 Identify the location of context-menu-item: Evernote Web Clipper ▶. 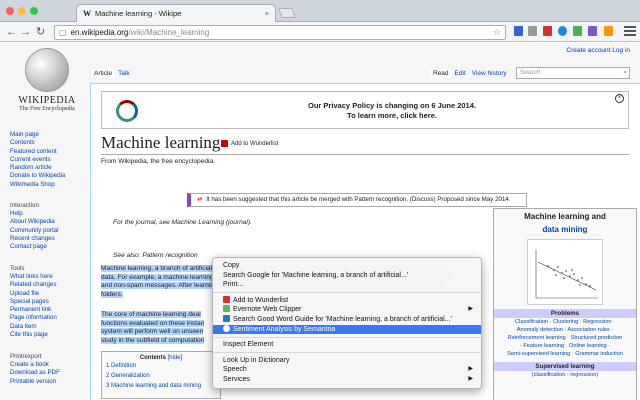
(347, 310).